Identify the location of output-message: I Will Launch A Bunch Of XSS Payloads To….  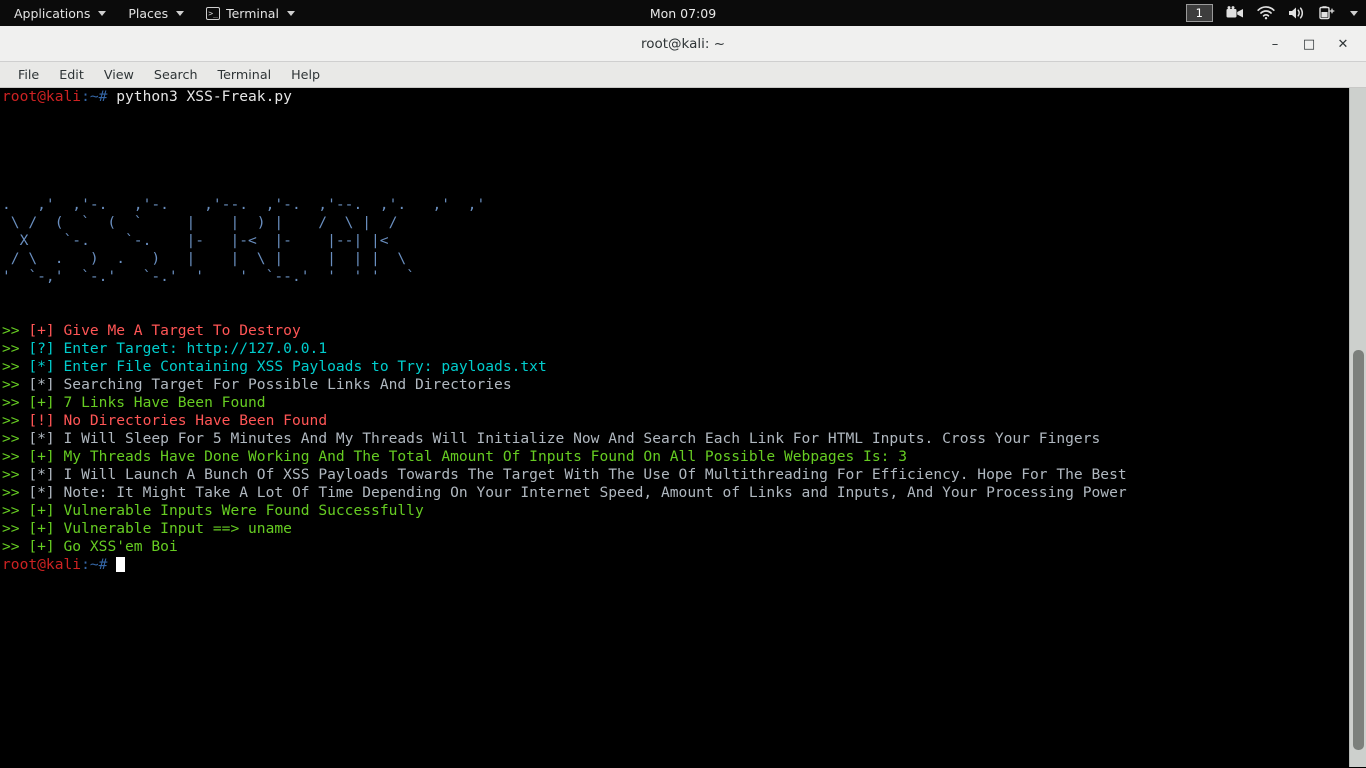
(595, 474).